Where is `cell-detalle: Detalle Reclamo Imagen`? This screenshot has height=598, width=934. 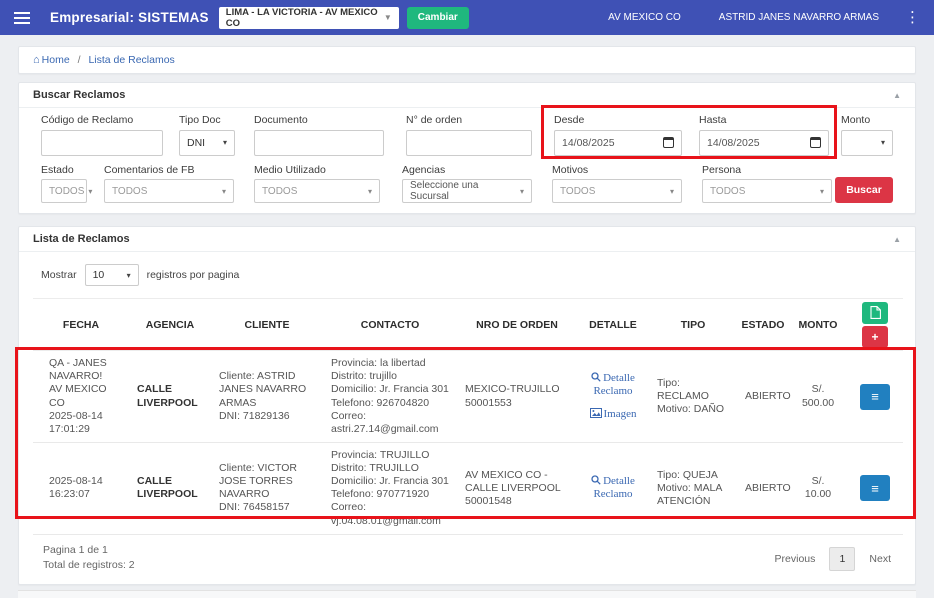
cell-detalle: Detalle Reclamo Imagen is located at coordinates (613, 397).